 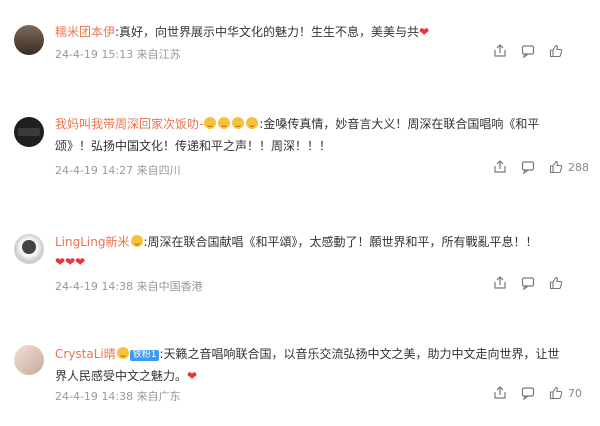 I want to click on comment-text: :金嗓传真情，妙音言大义！周深在联合国唱响《和平, so click(x=399, y=124).